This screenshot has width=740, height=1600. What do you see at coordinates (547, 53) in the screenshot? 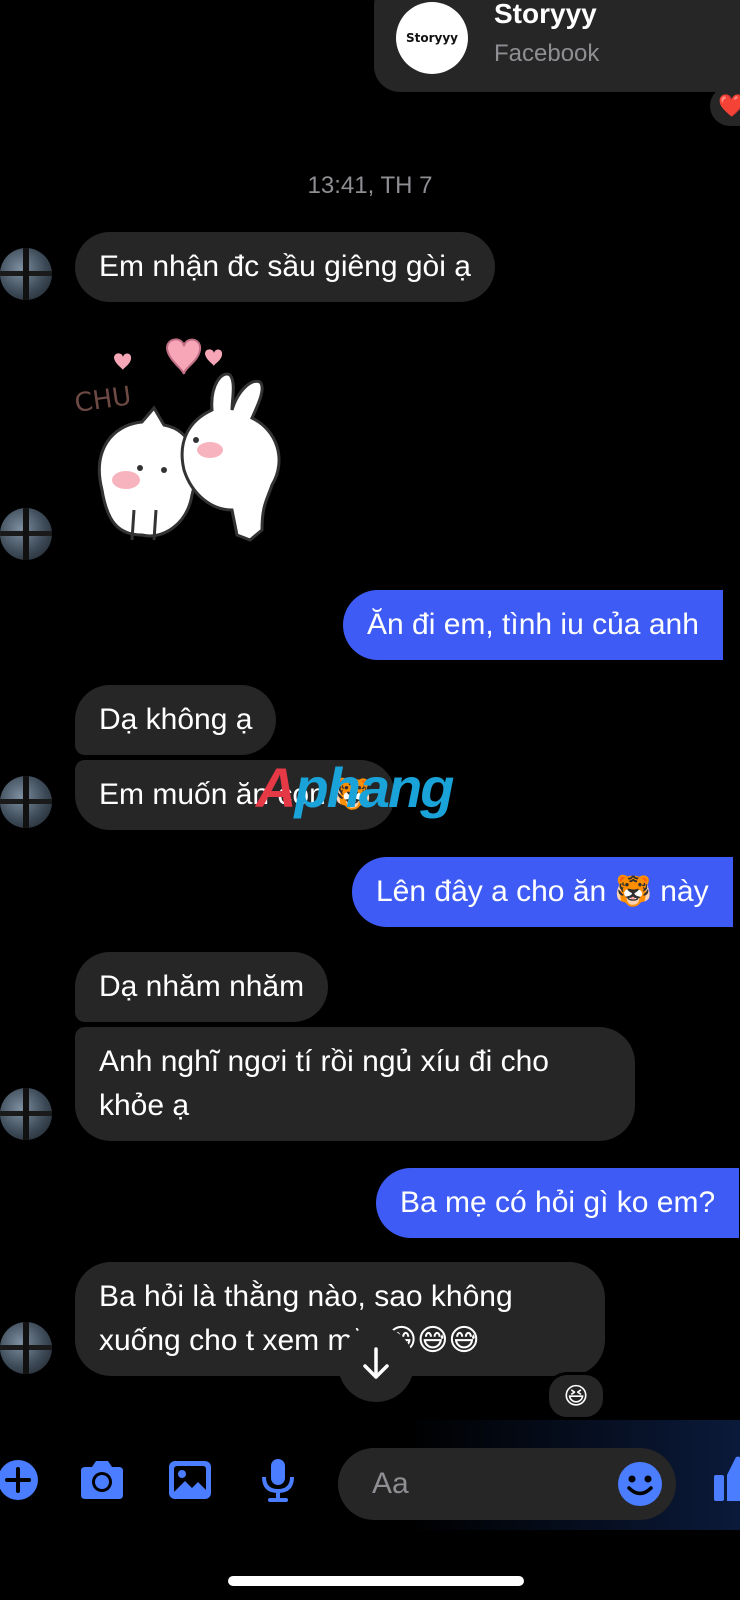
I see `shared-link-source: Facebook` at bounding box center [547, 53].